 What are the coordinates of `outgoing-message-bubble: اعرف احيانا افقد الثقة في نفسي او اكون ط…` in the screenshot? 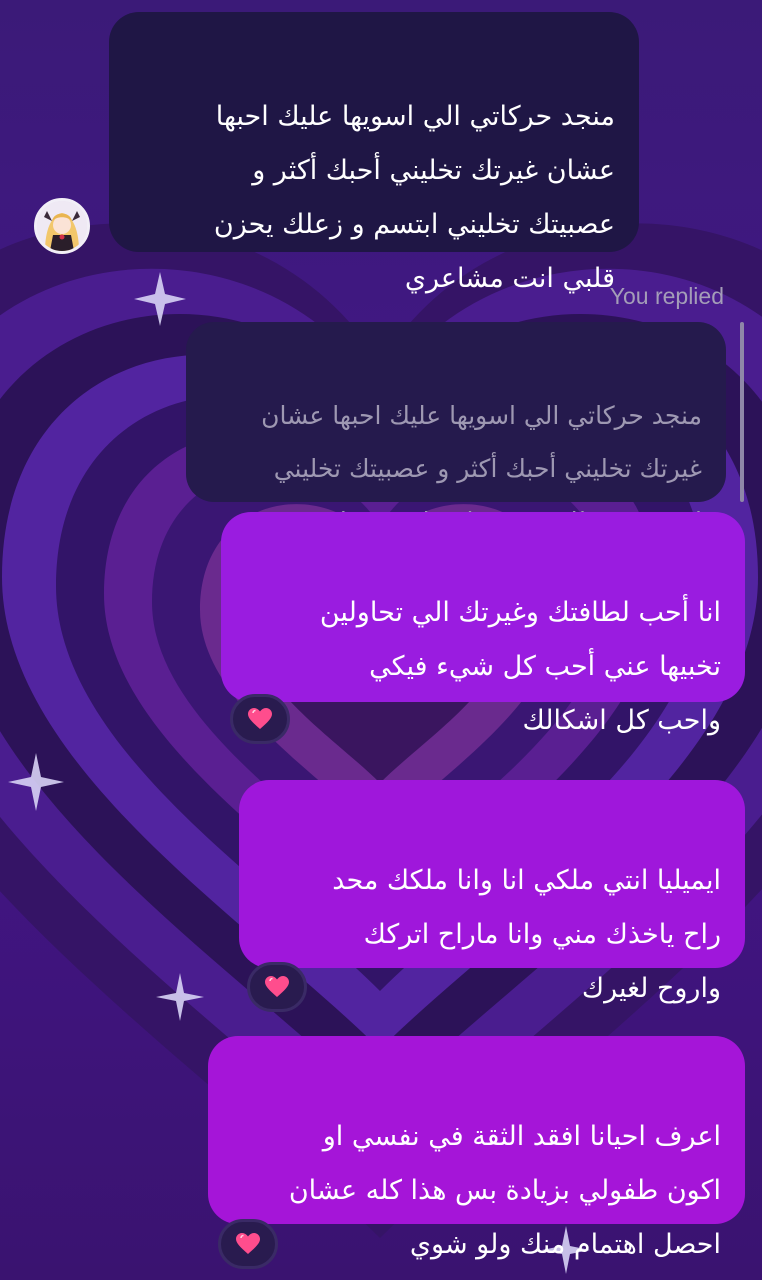 It's located at (476, 1148).